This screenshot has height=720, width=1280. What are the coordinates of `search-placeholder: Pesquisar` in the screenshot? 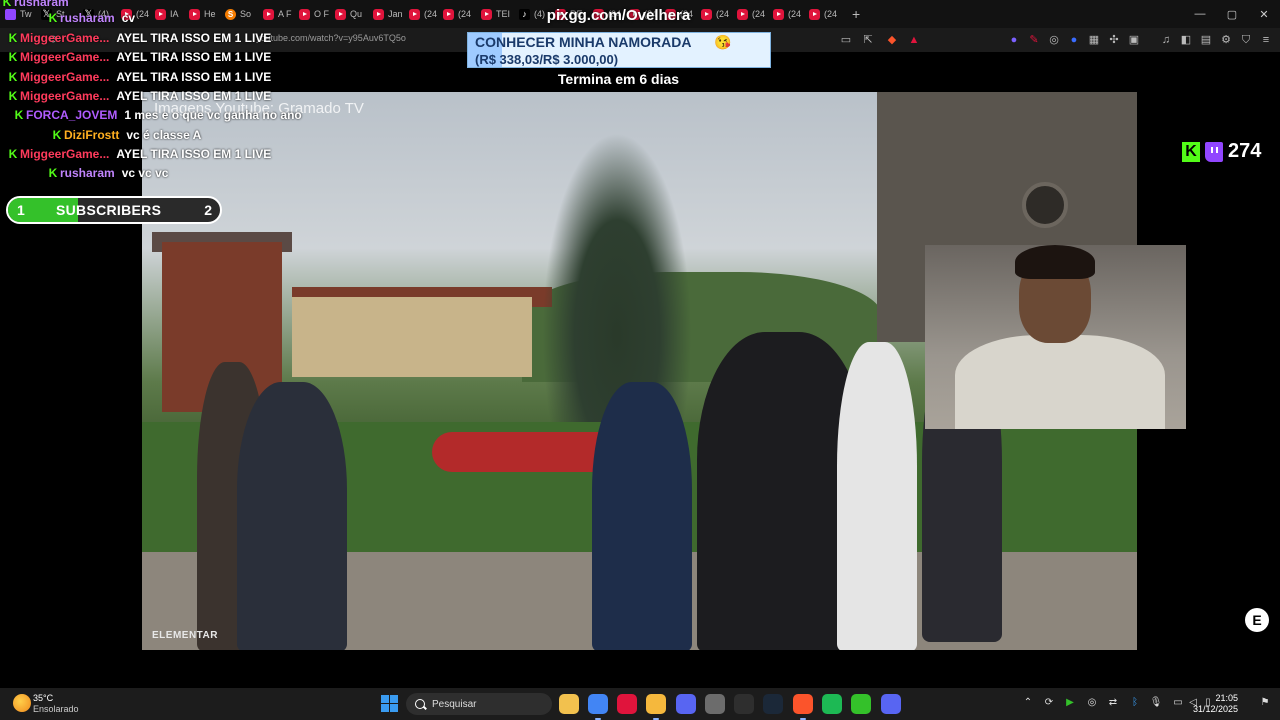 It's located at (454, 704).